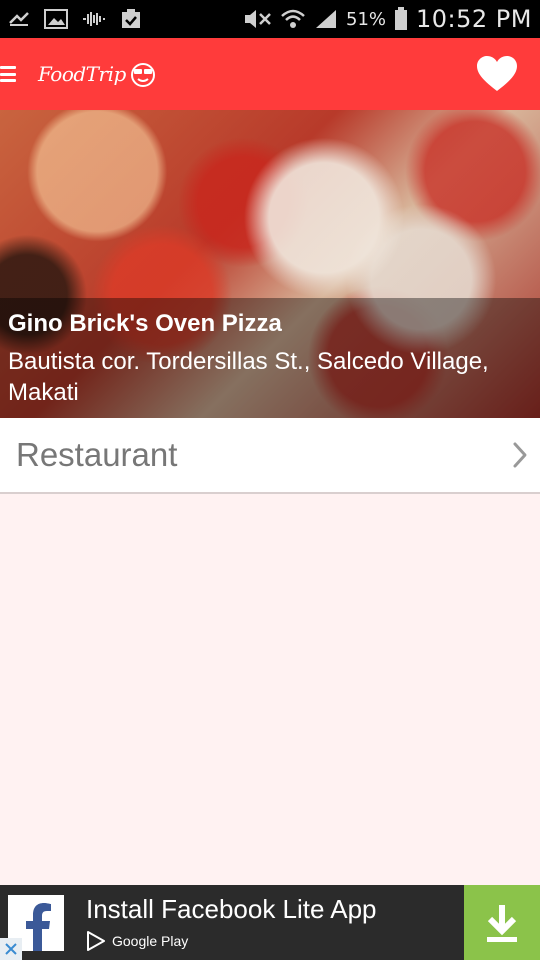  What do you see at coordinates (142, 75) in the screenshot?
I see `logo-face-icon` at bounding box center [142, 75].